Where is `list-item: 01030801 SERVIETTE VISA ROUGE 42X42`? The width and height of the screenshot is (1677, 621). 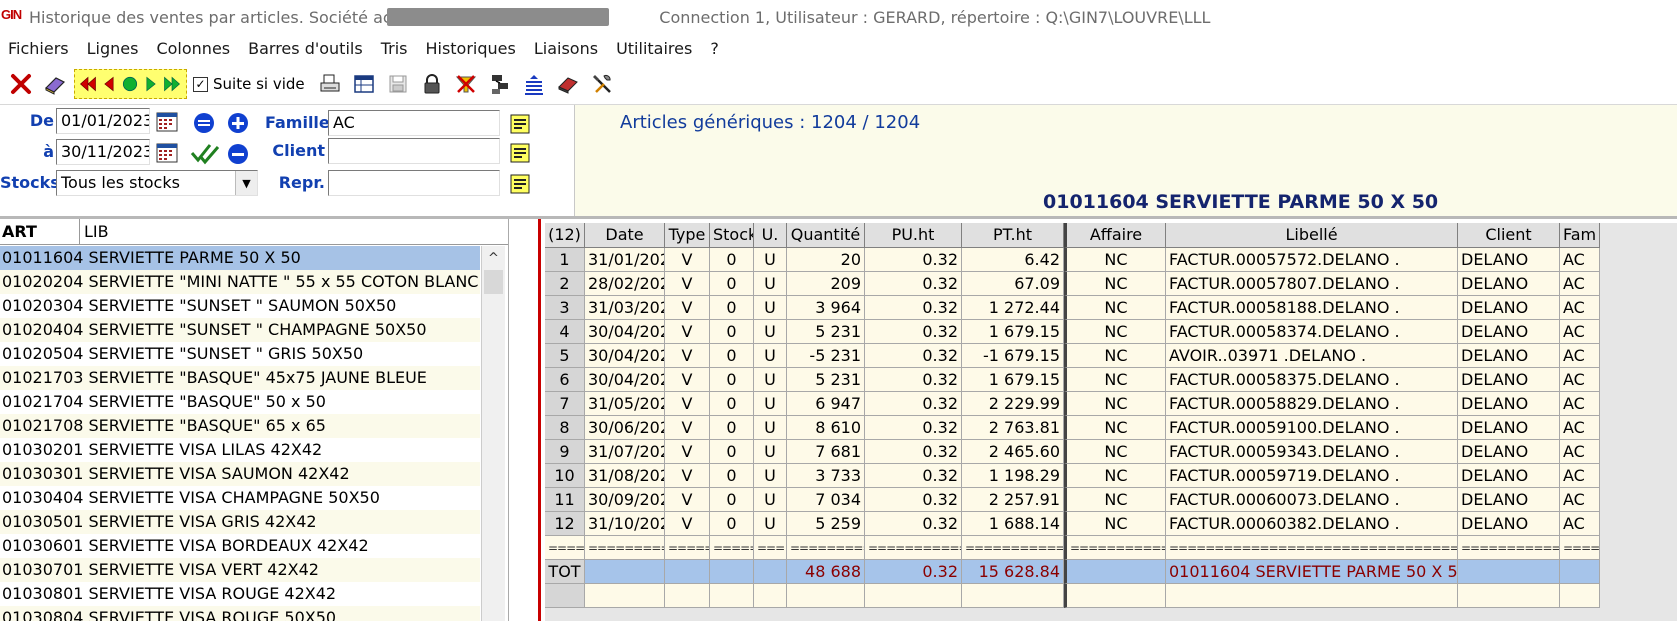
list-item: 01030801 SERVIETTE VISA ROUGE 42X42 is located at coordinates (240, 594).